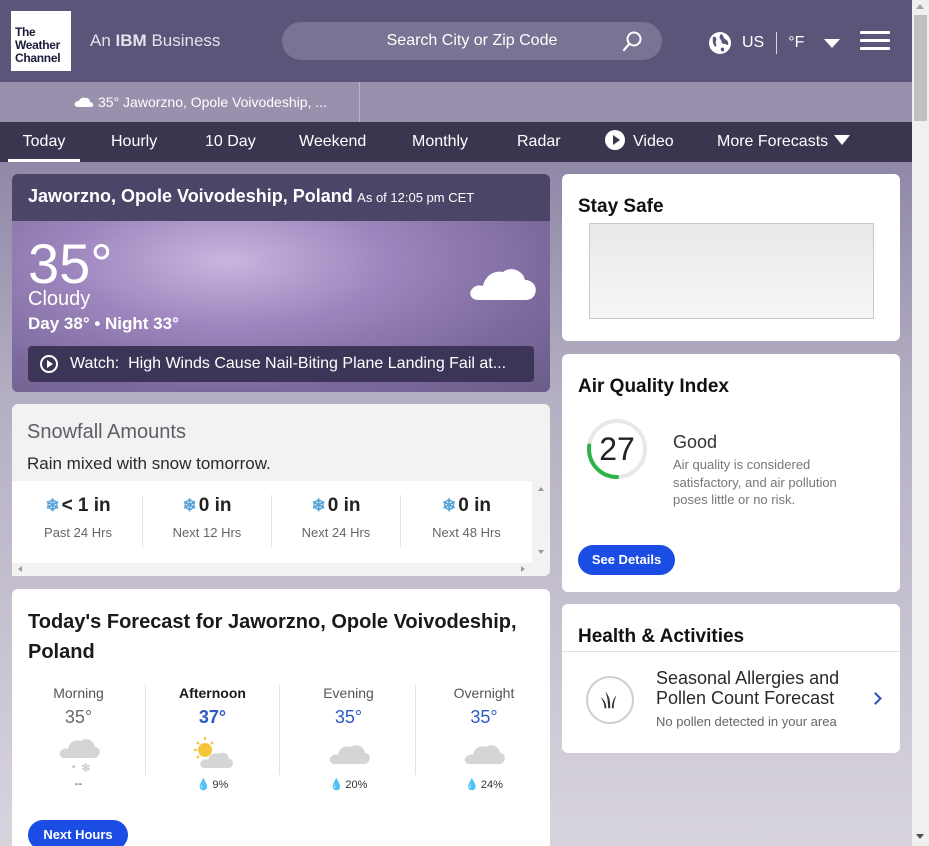 The height and width of the screenshot is (846, 929). I want to click on stay-safe-title: Stay Safe, so click(621, 206).